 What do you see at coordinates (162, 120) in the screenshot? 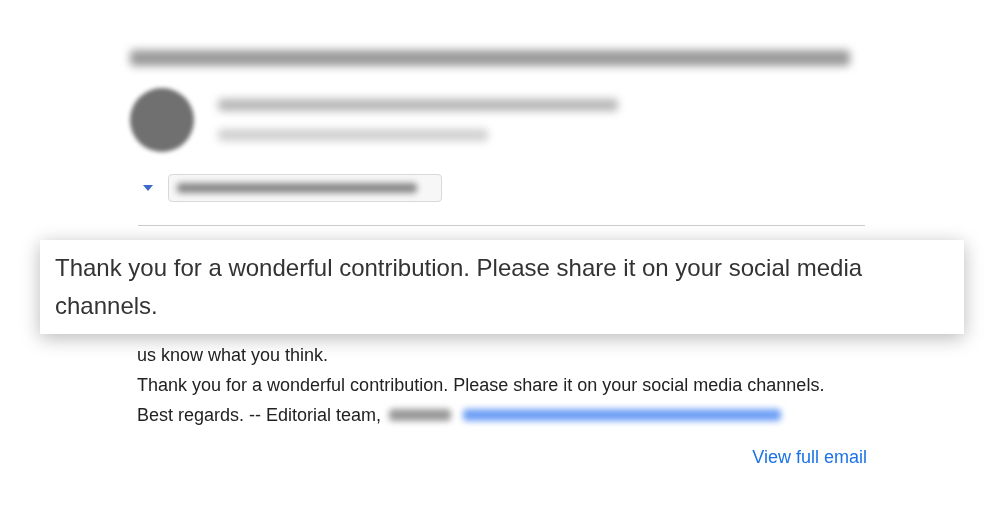
I see `avatar` at bounding box center [162, 120].